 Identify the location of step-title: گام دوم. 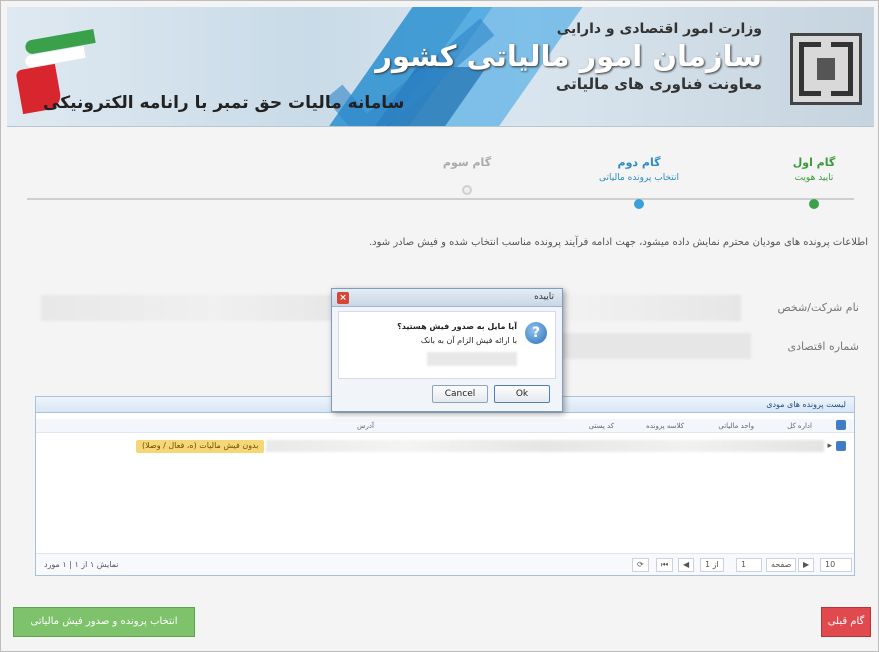
(639, 162).